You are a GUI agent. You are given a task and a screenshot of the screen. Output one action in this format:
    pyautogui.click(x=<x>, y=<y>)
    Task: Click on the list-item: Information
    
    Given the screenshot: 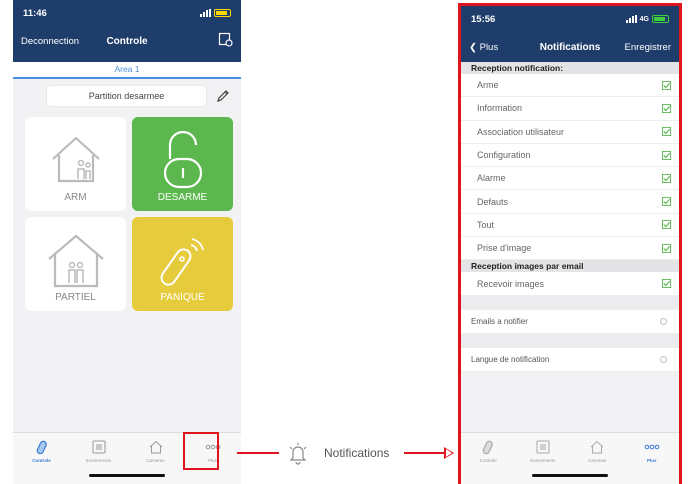 What is the action you would take?
    pyautogui.click(x=570, y=109)
    